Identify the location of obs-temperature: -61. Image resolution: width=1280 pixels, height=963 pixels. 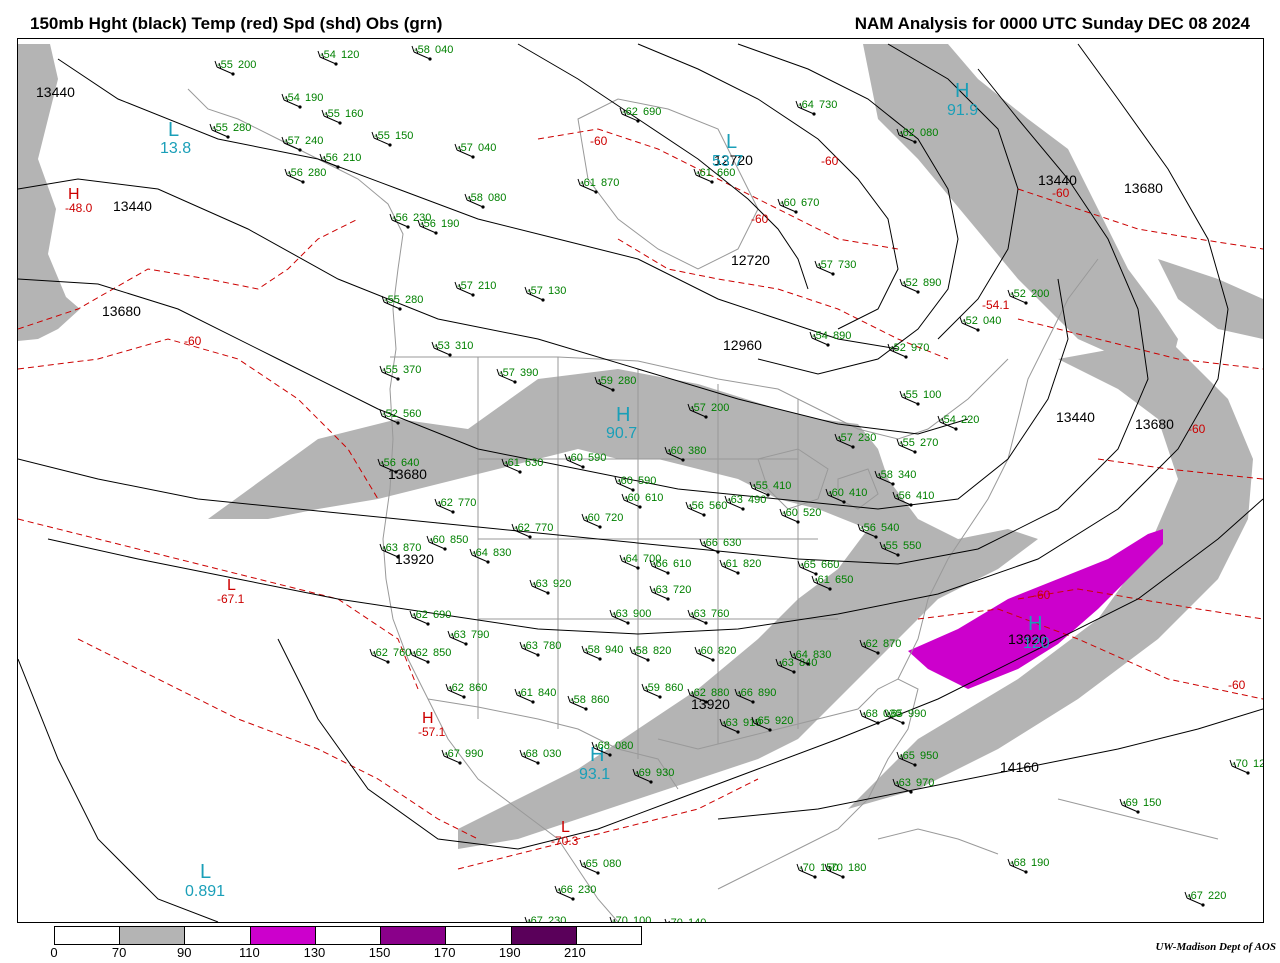
(588, 183).